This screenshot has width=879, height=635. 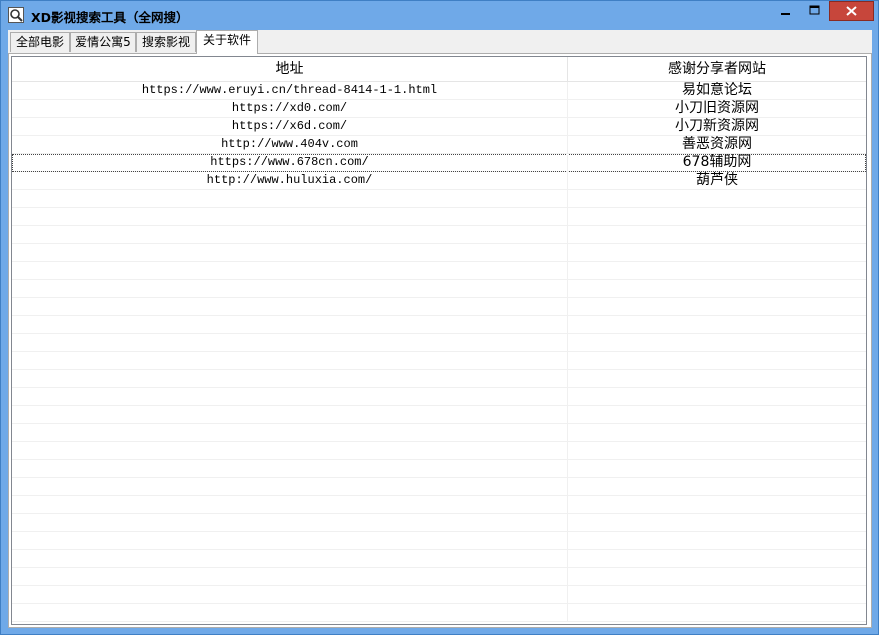 What do you see at coordinates (717, 109) in the screenshot?
I see `cell-thanks-site: 小刀旧资源网` at bounding box center [717, 109].